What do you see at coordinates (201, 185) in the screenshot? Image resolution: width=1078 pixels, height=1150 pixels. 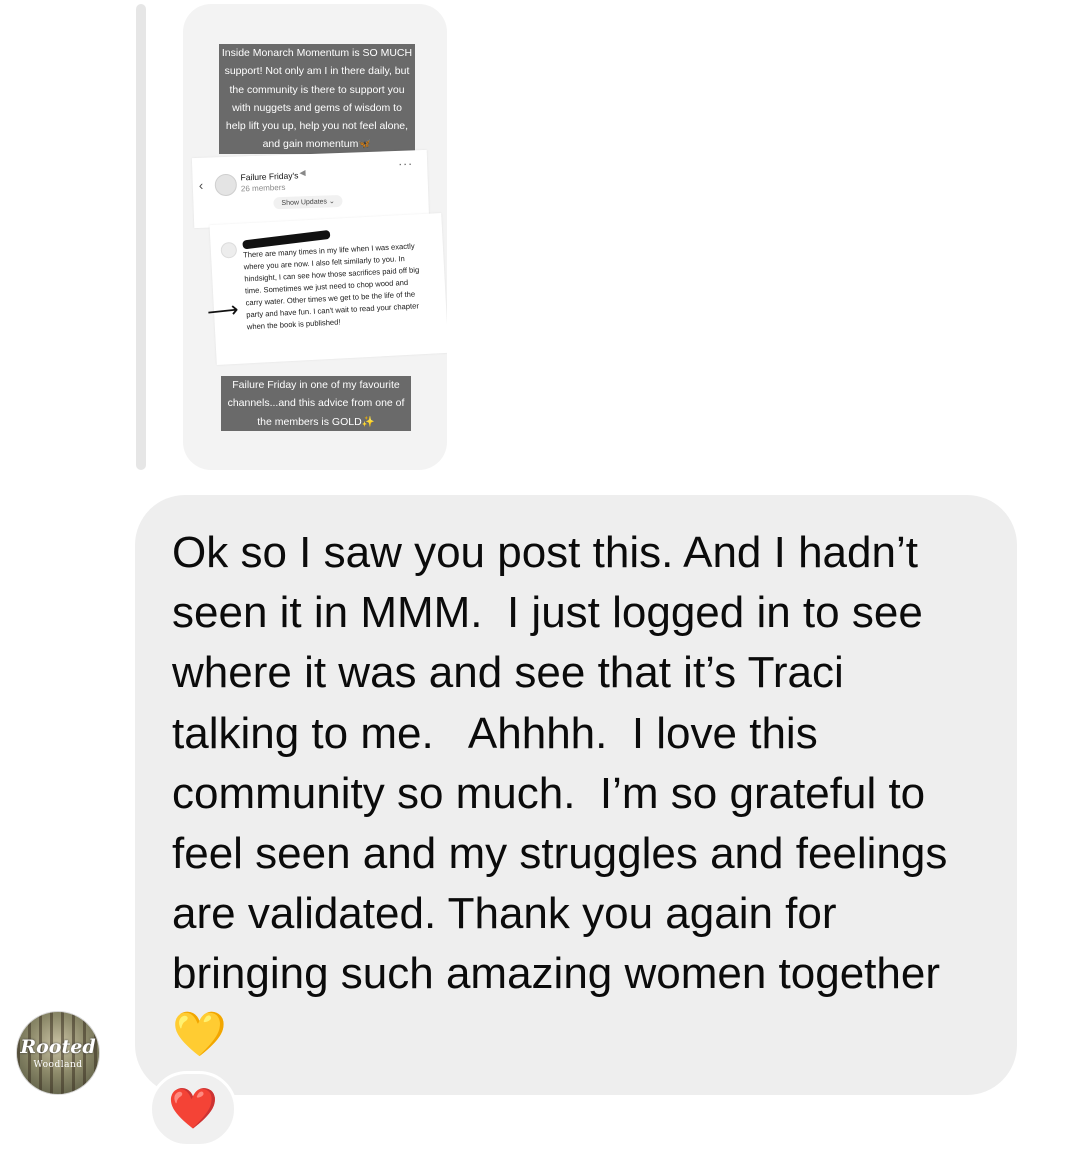 I see `chevron-left-icon: ‹` at bounding box center [201, 185].